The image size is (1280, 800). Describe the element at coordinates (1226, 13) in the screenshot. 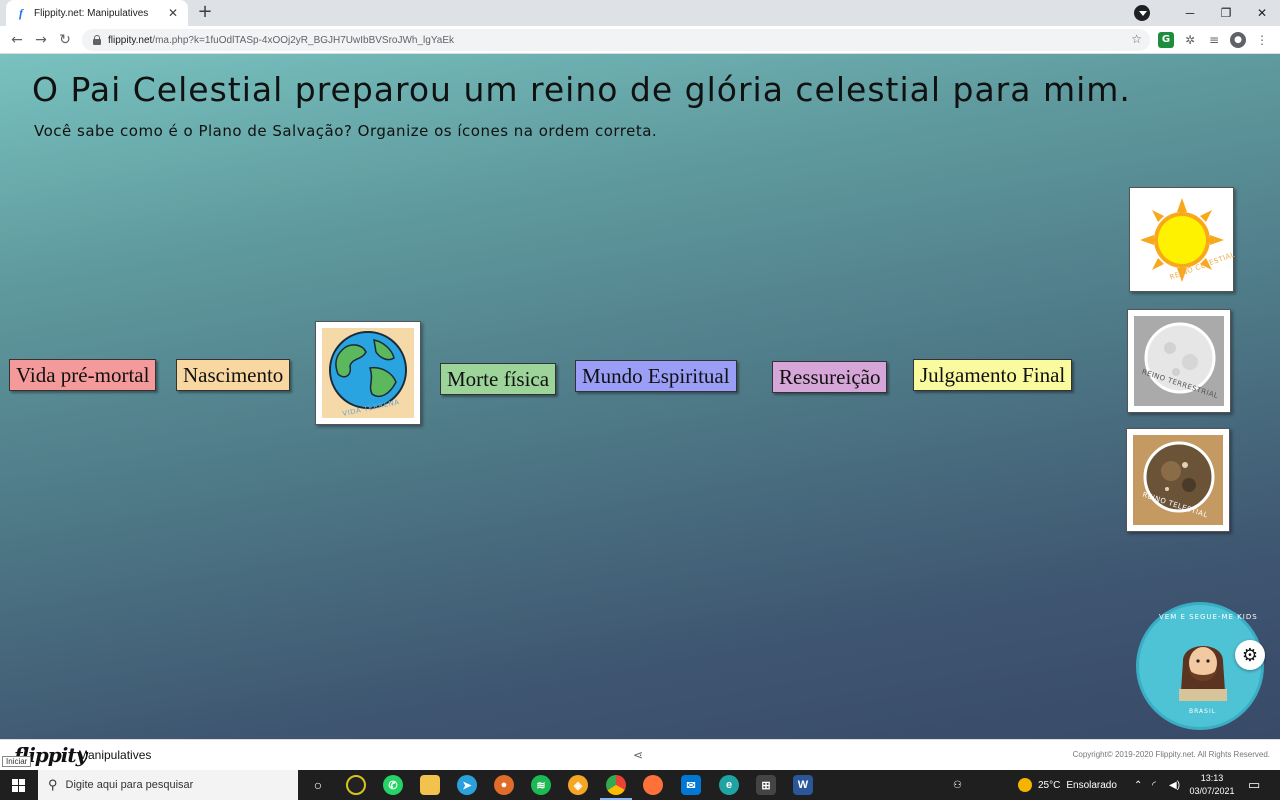

I see `maximize-button: ❐` at that location.